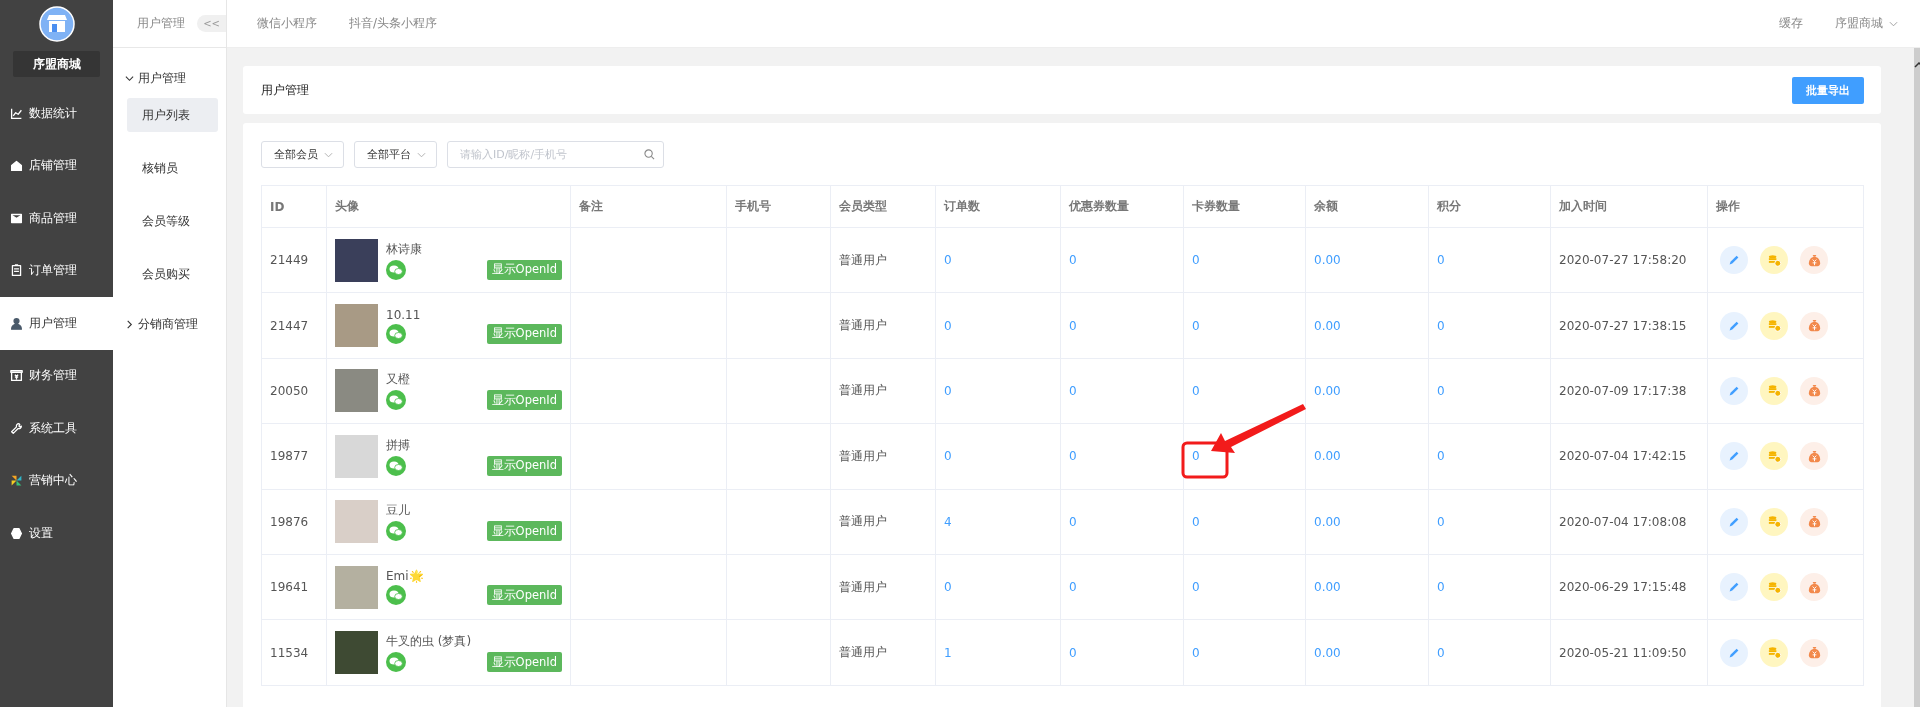 The height and width of the screenshot is (707, 1920). I want to click on nickname: 拼搏, so click(398, 445).